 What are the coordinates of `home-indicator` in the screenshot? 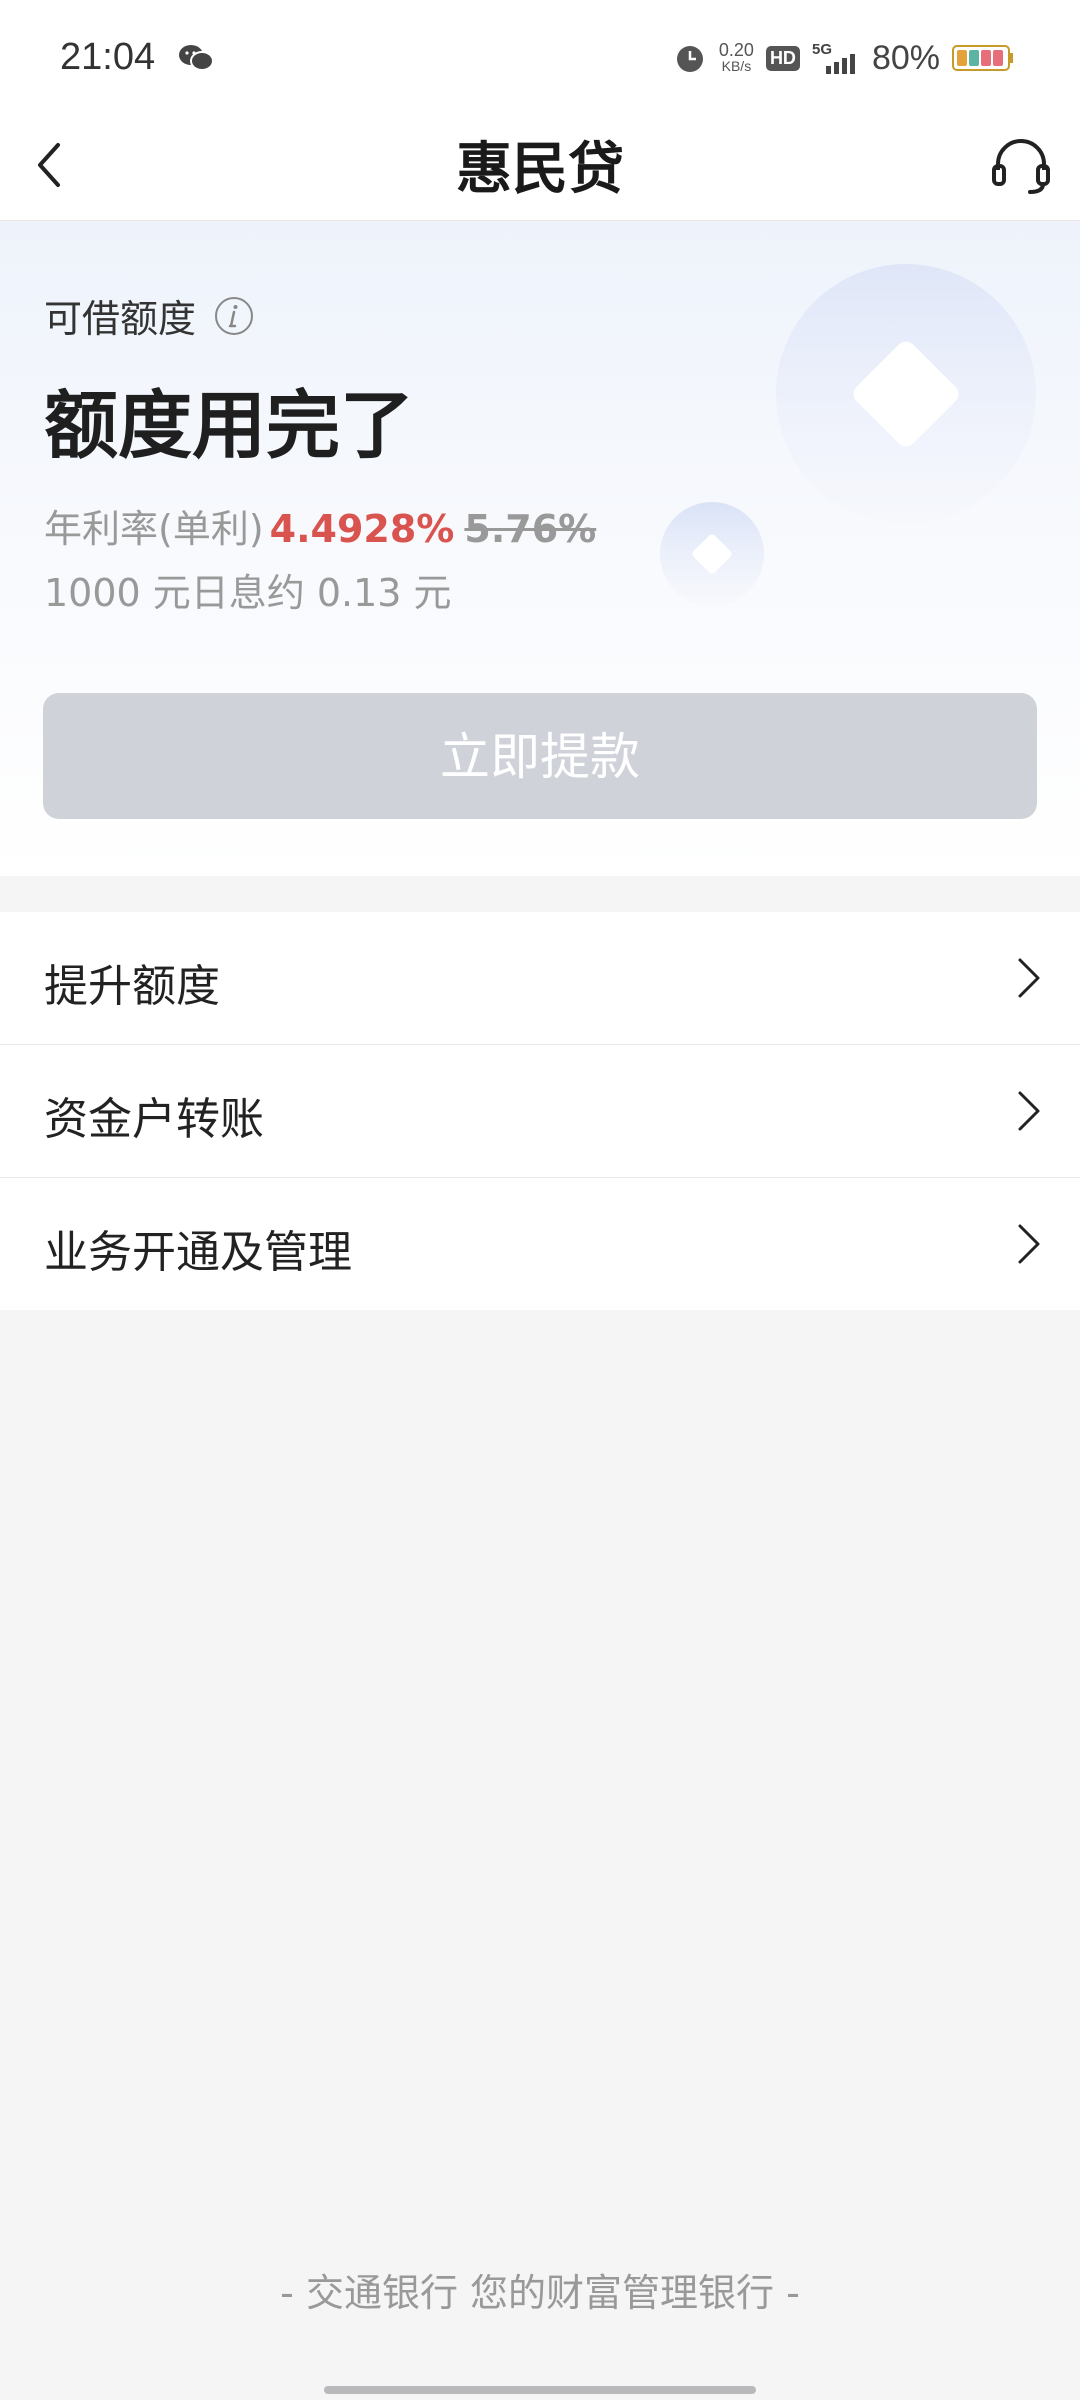 It's located at (540, 2390).